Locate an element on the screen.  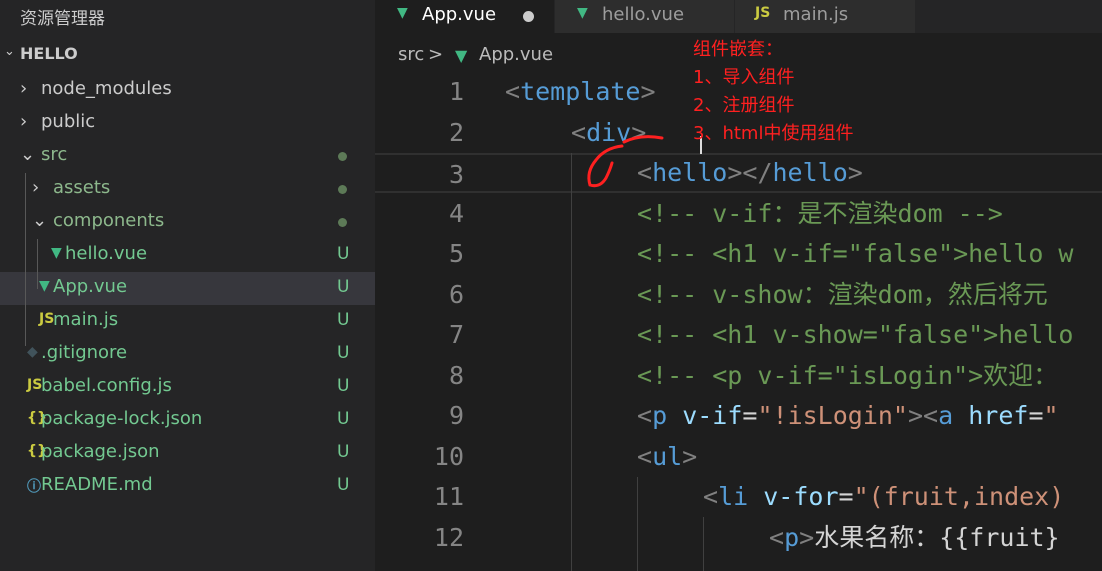
tree-item: ⓘ README.md U is located at coordinates (187, 486).